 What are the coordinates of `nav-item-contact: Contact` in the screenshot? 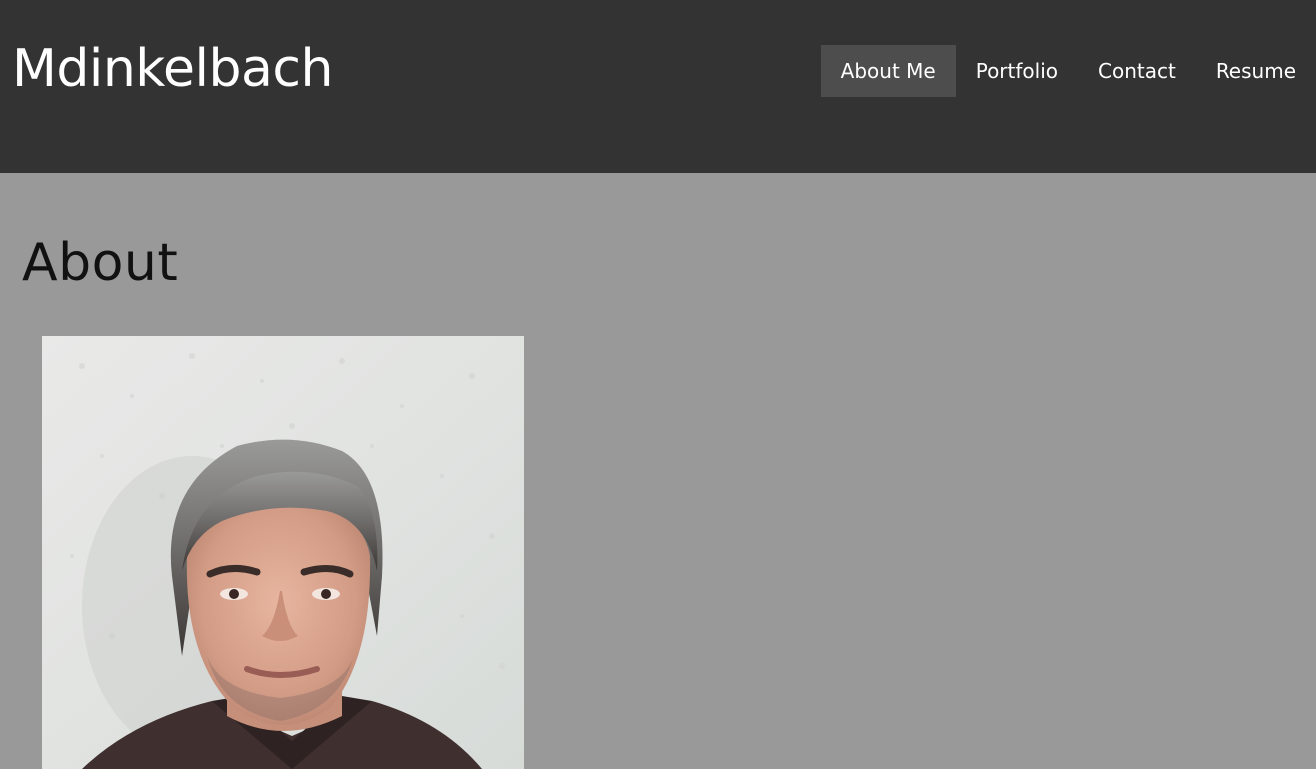 It's located at (1137, 71).